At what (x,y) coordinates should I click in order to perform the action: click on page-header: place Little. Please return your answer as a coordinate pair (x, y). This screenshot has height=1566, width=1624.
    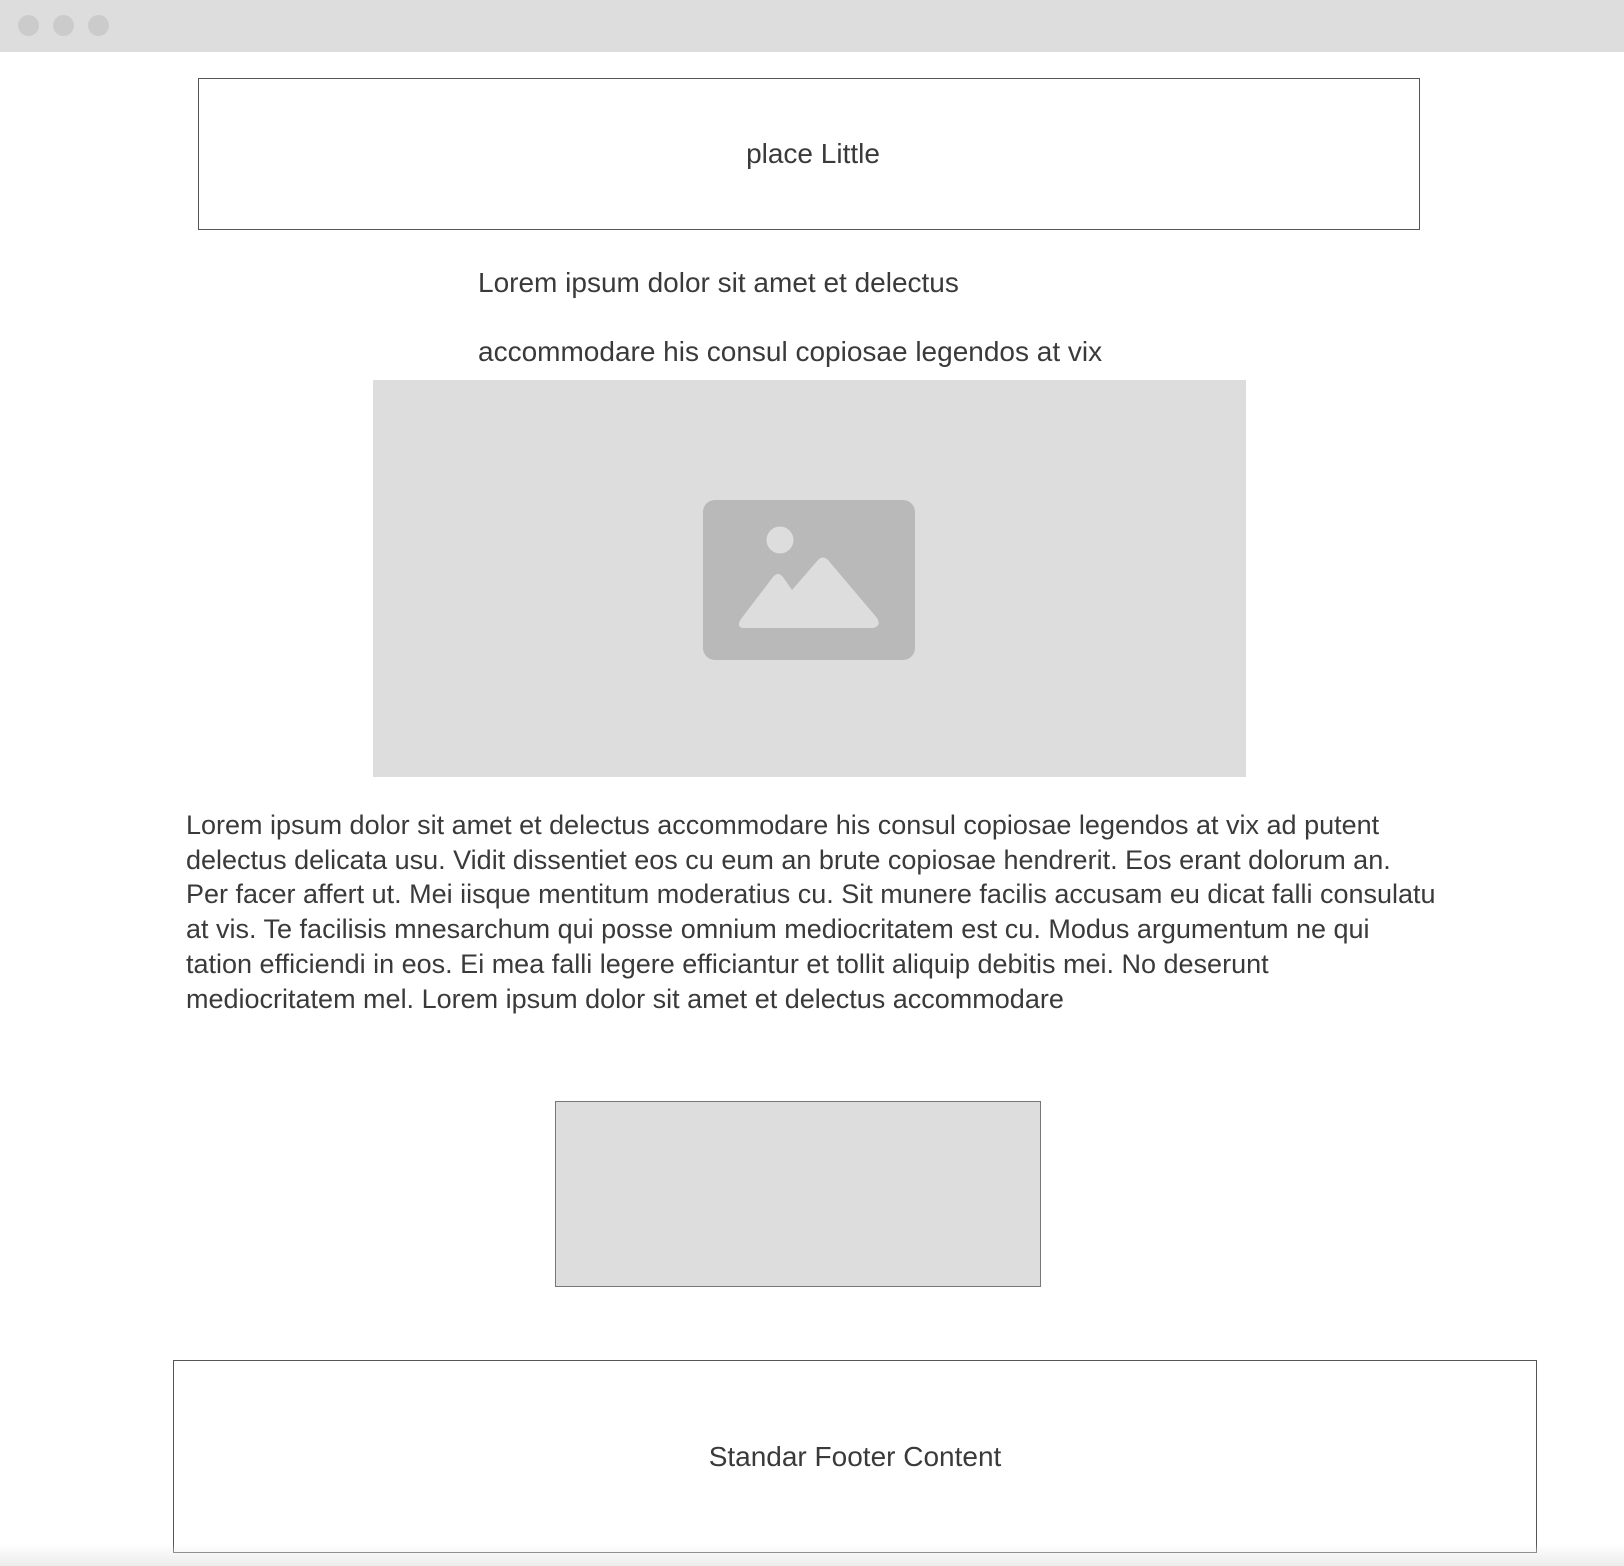
    Looking at the image, I should click on (809, 154).